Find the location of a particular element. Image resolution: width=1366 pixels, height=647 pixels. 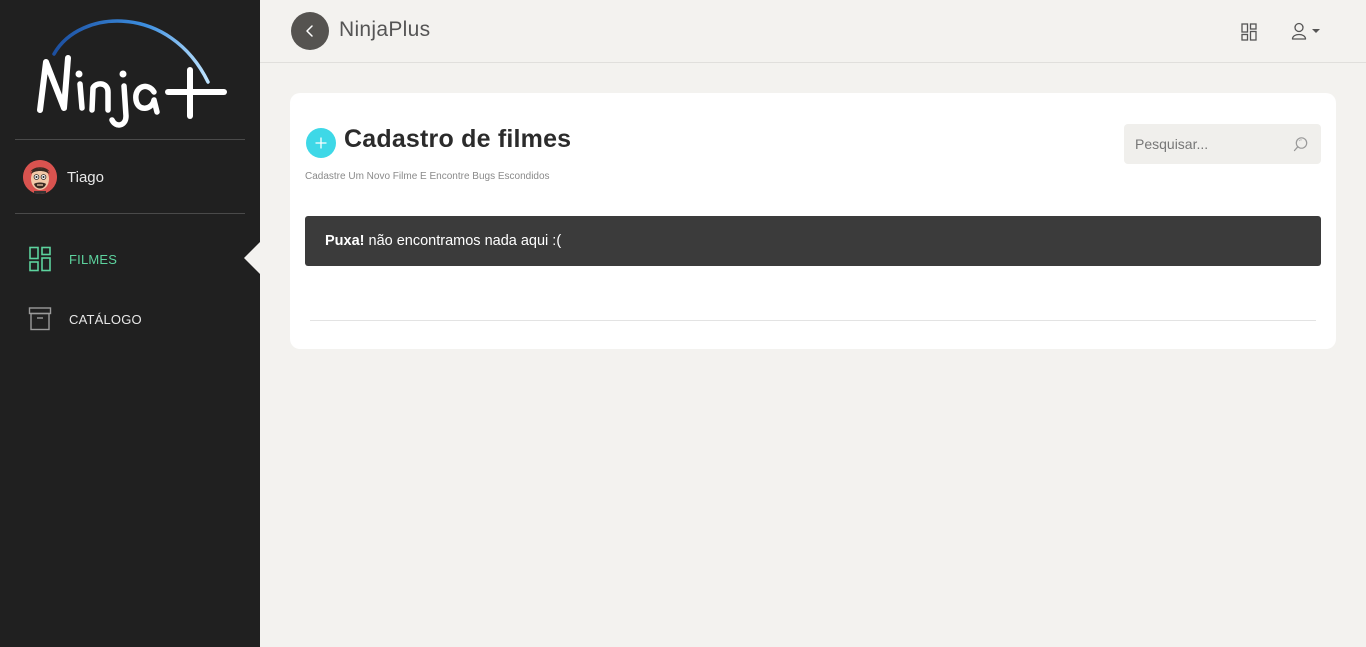

search-box is located at coordinates (1222, 144).